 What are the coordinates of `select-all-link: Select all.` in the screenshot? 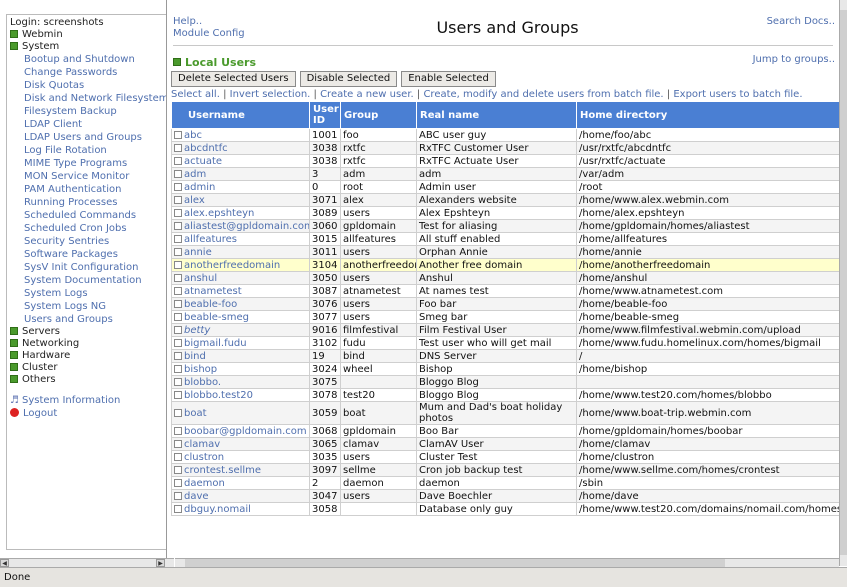 It's located at (195, 94).